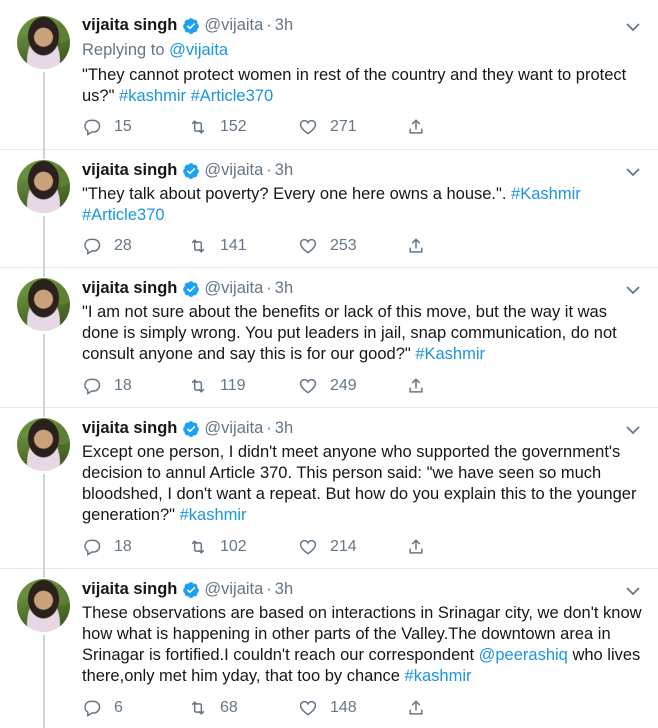 This screenshot has height=728, width=658. Describe the element at coordinates (327, 708) in the screenshot. I see `like-button: 148` at that location.